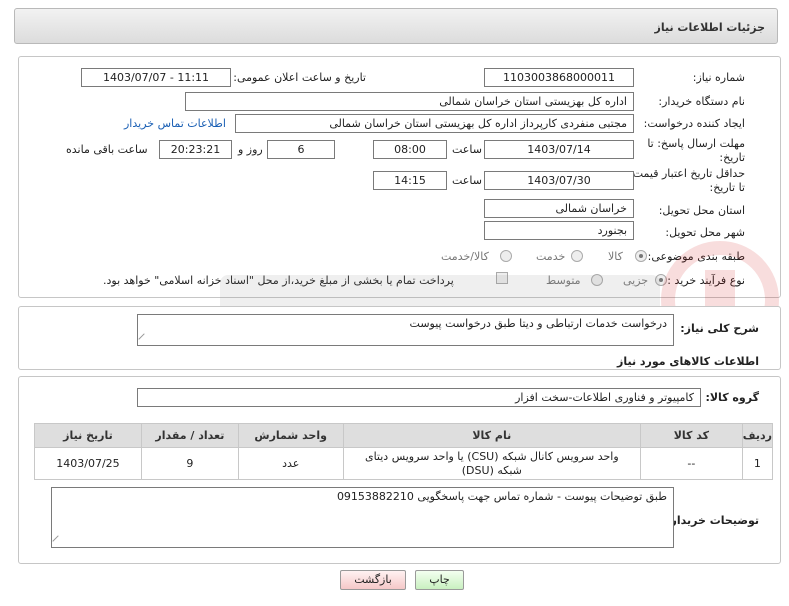 Image resolution: width=789 pixels, height=606 pixels. Describe the element at coordinates (373, 580) in the screenshot. I see `back-button: بازگشت` at that location.